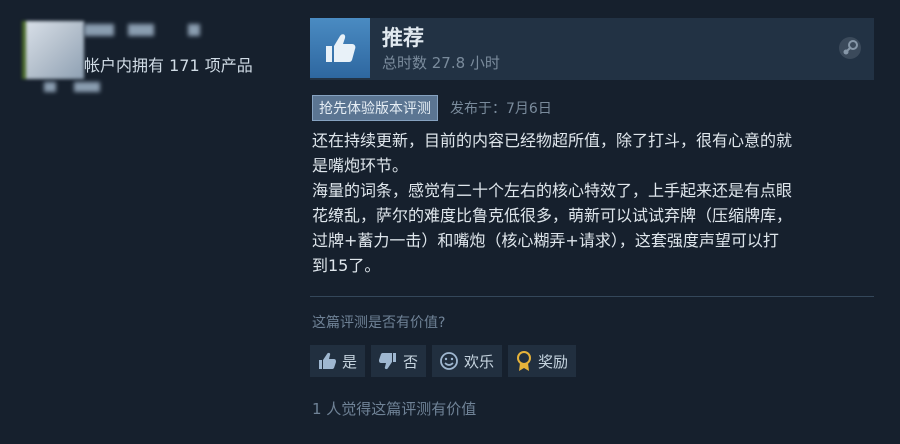 This screenshot has height=444, width=900. What do you see at coordinates (346, 265) in the screenshot?
I see `review-line: 到15了。` at bounding box center [346, 265].